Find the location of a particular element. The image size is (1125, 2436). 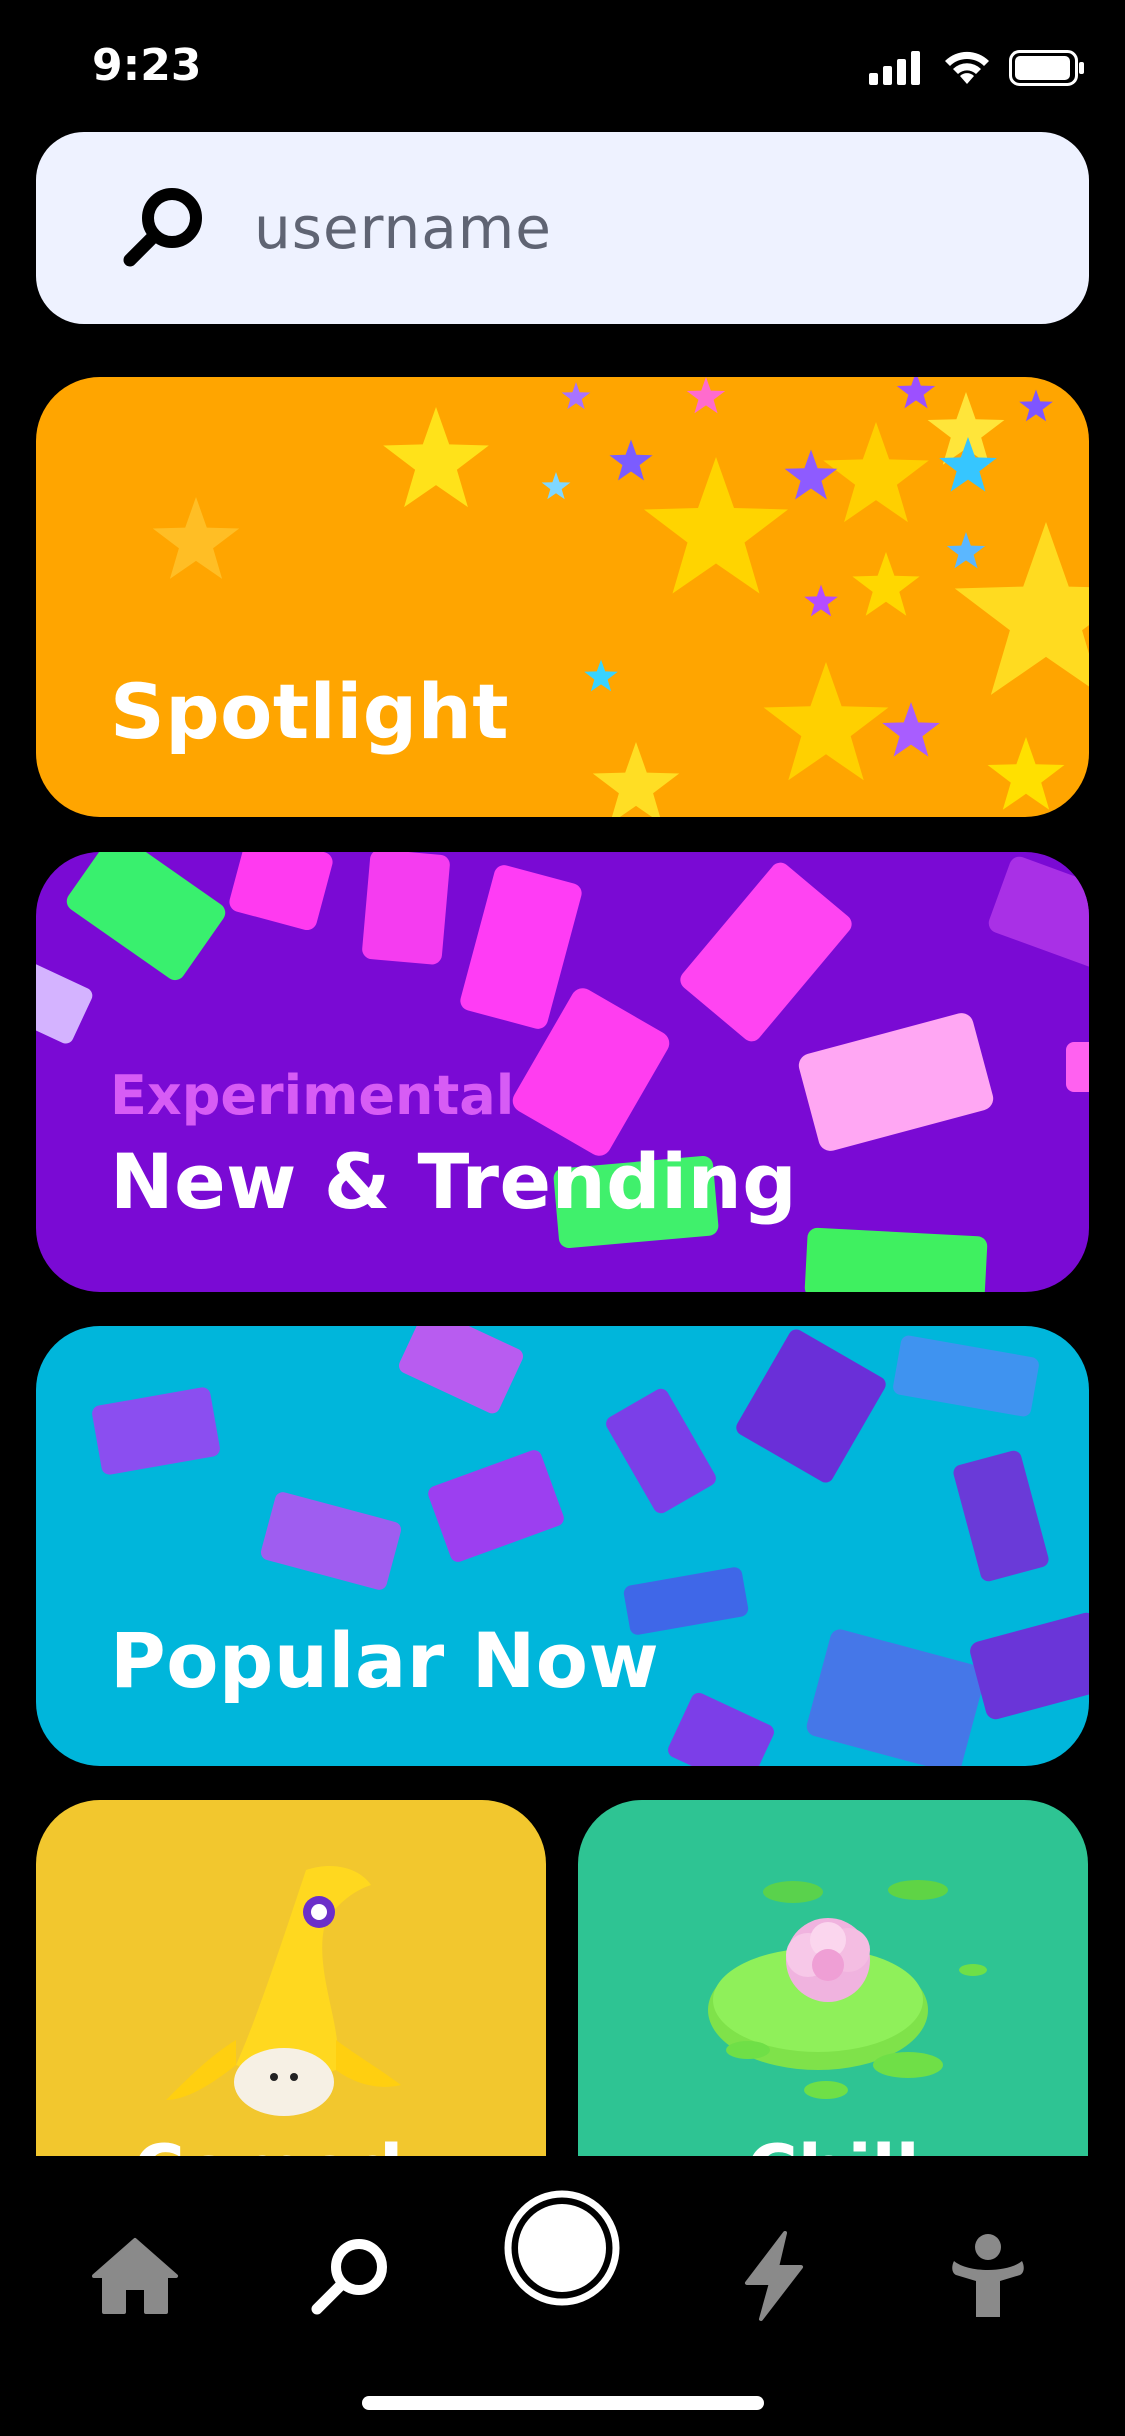

lotus-artwork is located at coordinates (847, 1989).